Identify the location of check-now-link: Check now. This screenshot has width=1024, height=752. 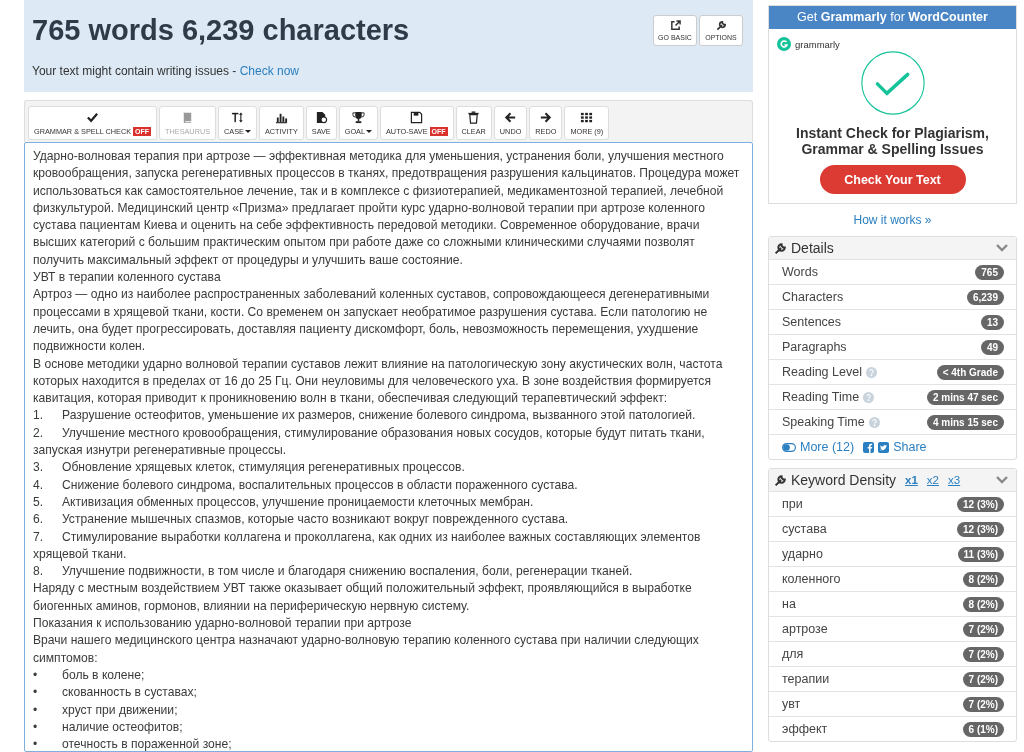
(269, 71).